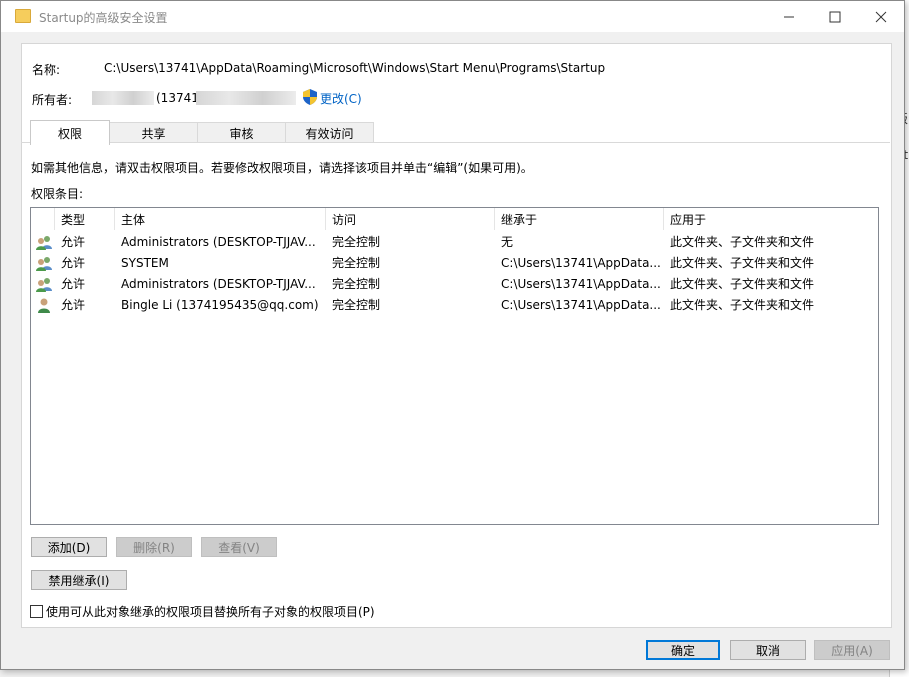 This screenshot has width=909, height=677. I want to click on replace-child-permissions-checkbox, so click(36, 611).